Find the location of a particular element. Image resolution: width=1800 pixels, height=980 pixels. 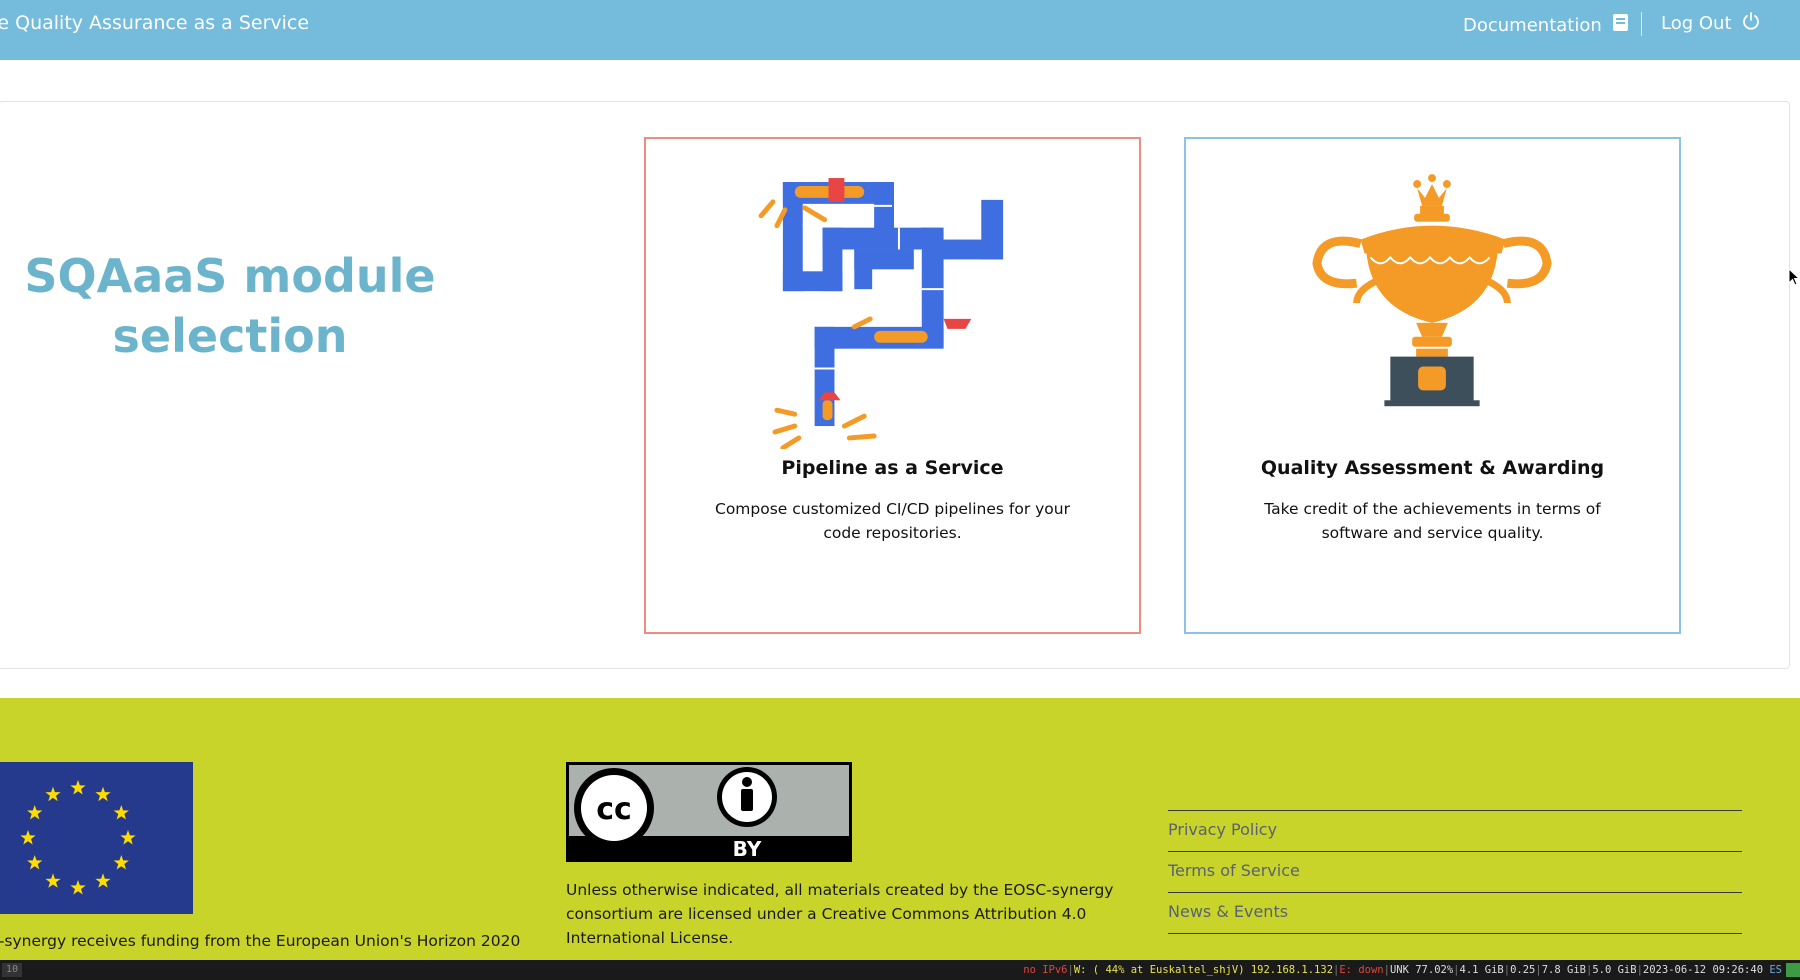

terms-of-service-link: Terms of Service is located at coordinates (1455, 871).